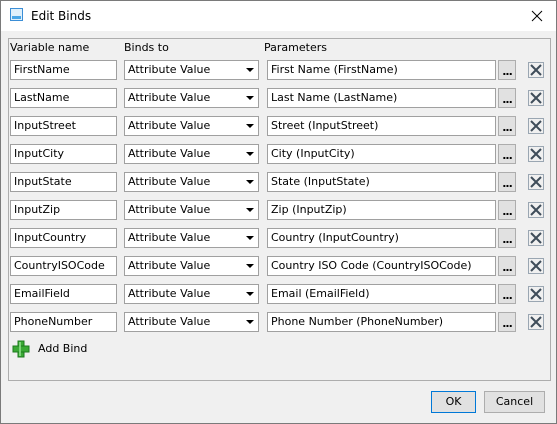 This screenshot has width=557, height=424. Describe the element at coordinates (63, 182) in the screenshot. I see `variable-name-input: InputState` at that location.